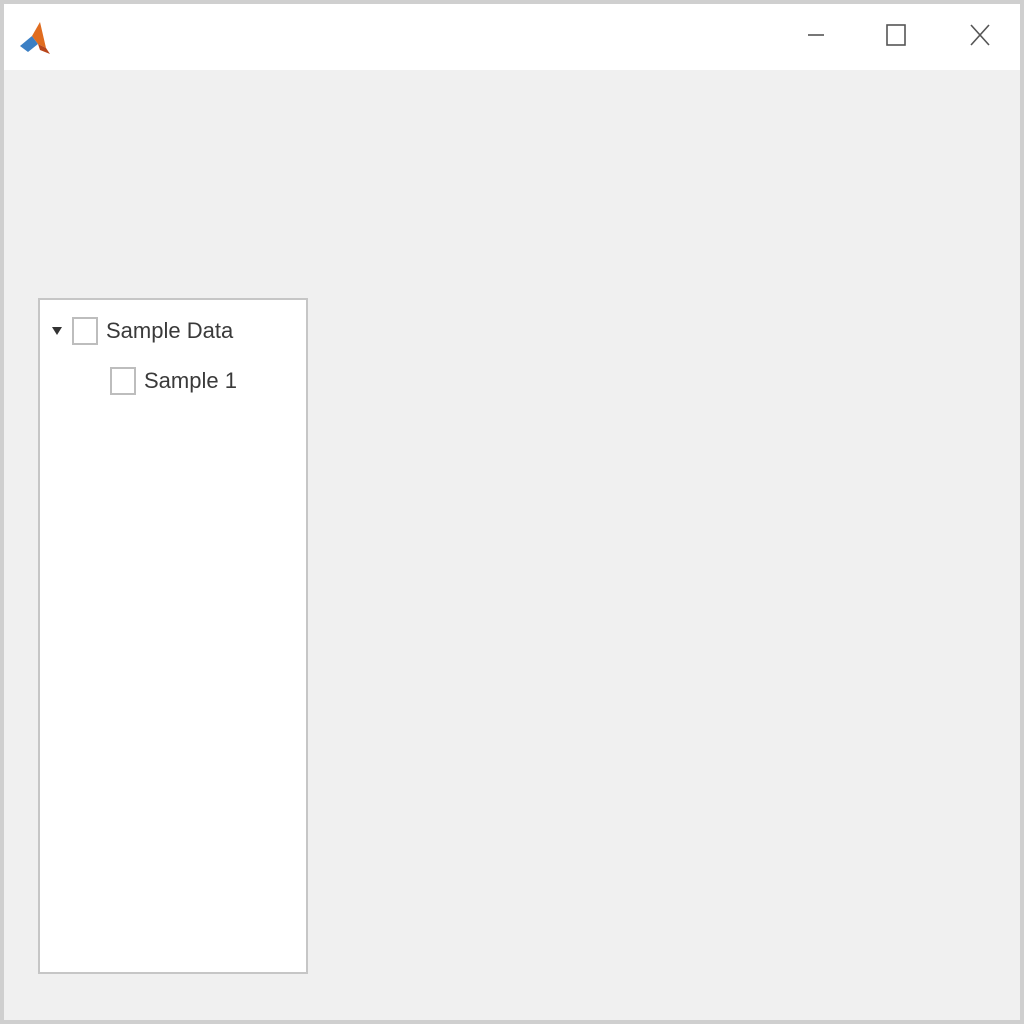 Image resolution: width=1024 pixels, height=1024 pixels. I want to click on maximize-button, so click(896, 37).